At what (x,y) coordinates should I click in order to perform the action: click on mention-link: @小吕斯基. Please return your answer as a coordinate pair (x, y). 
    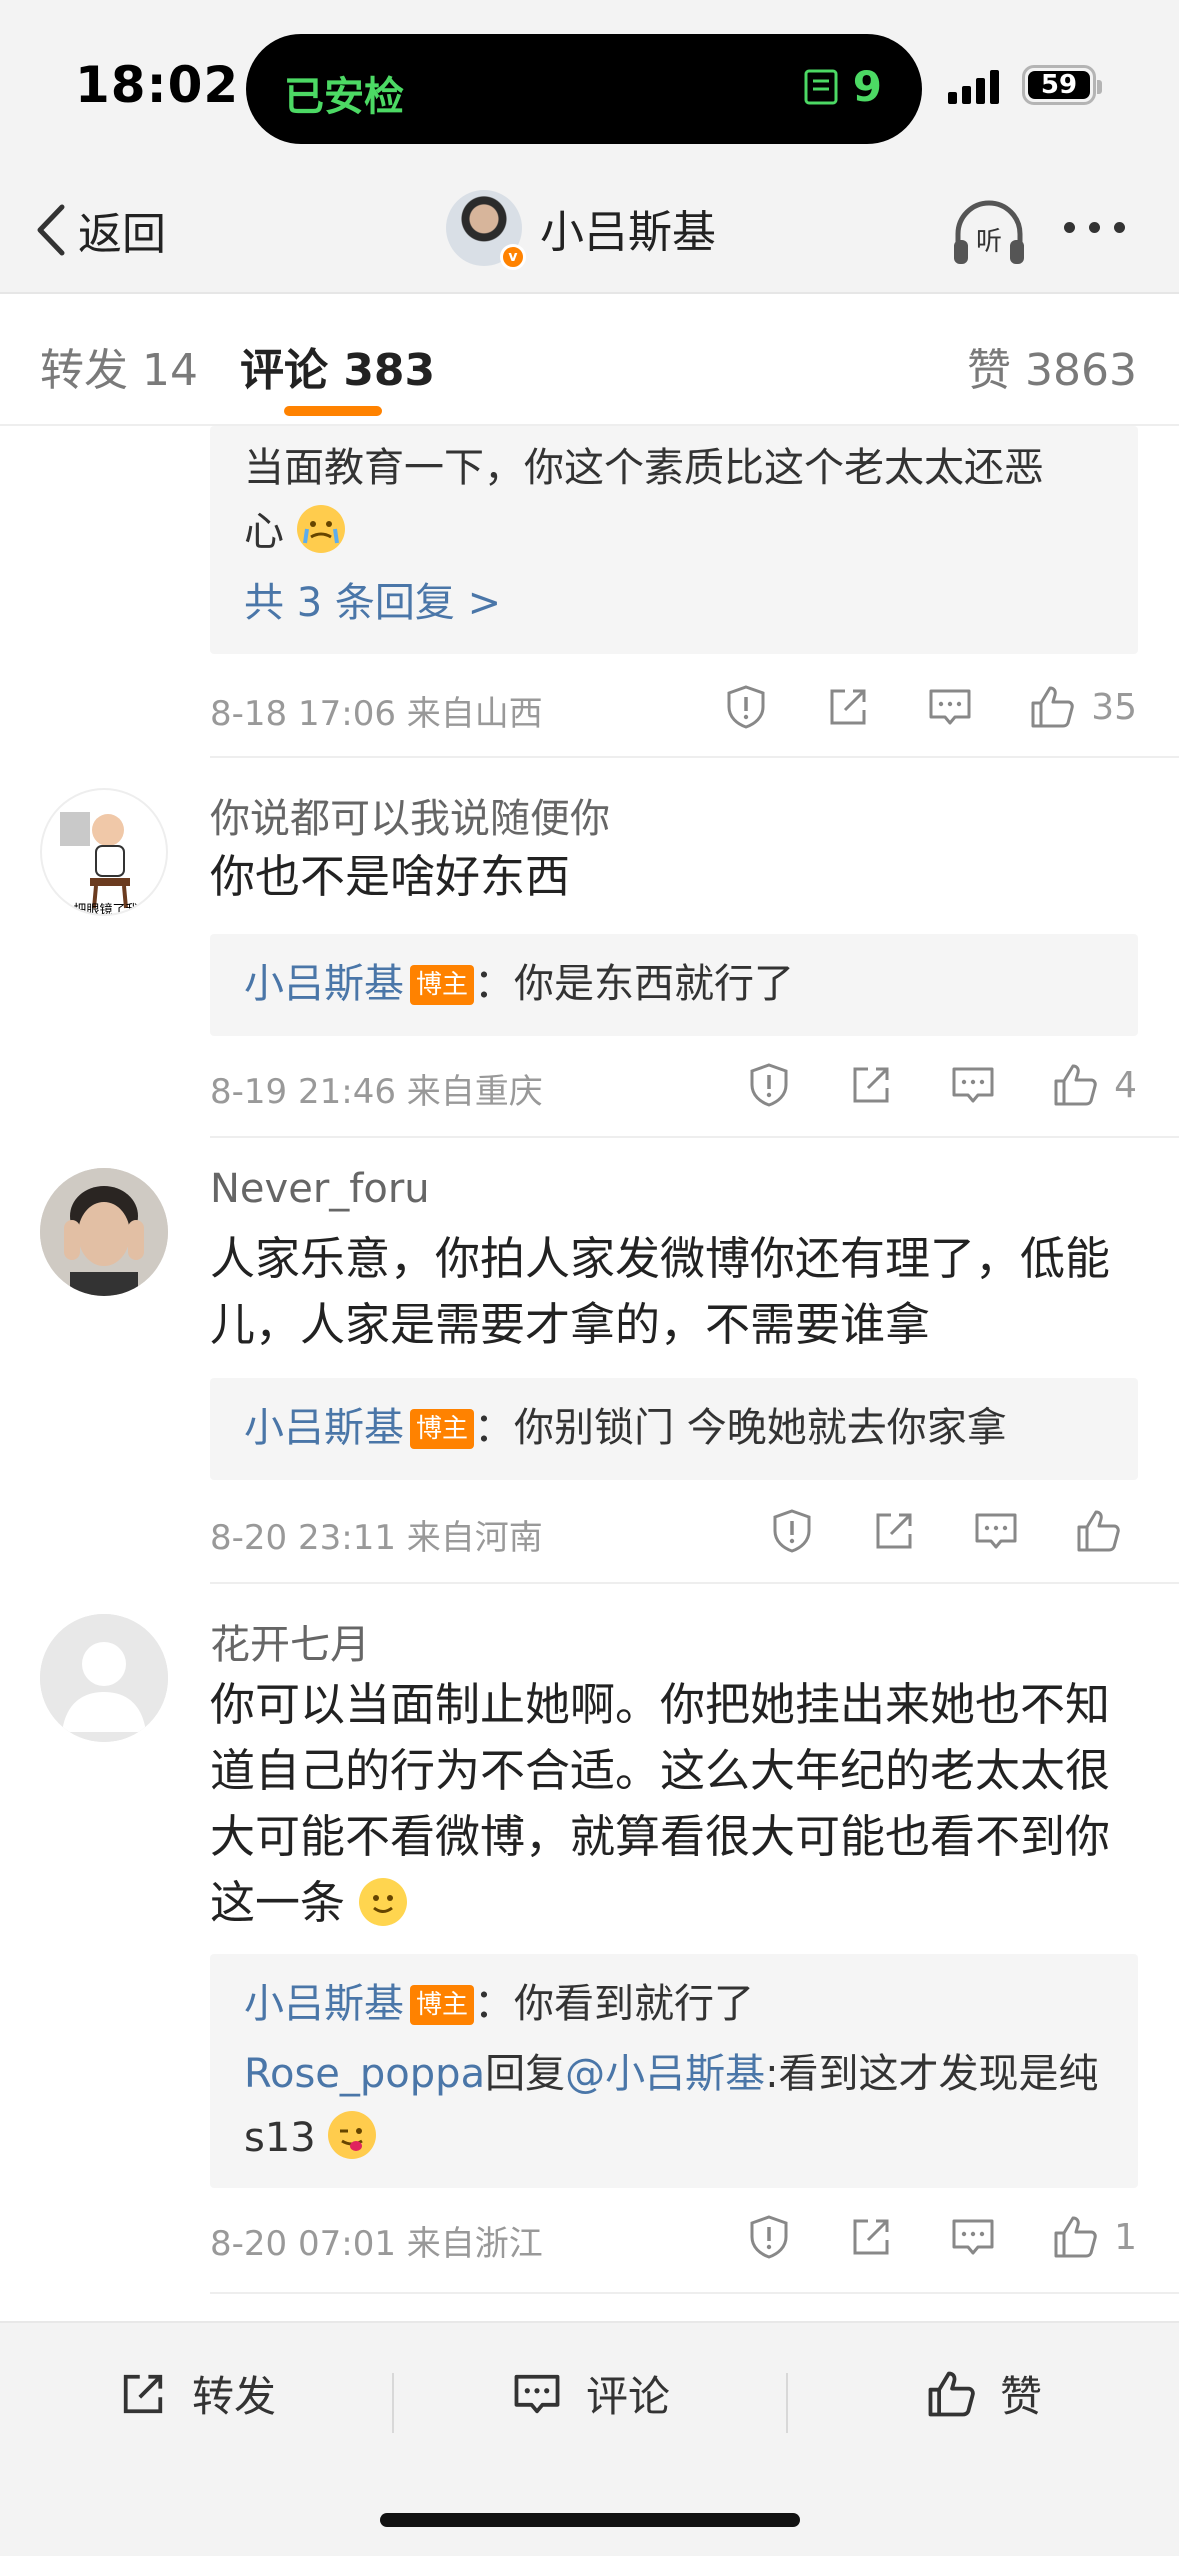
    Looking at the image, I should click on (665, 2074).